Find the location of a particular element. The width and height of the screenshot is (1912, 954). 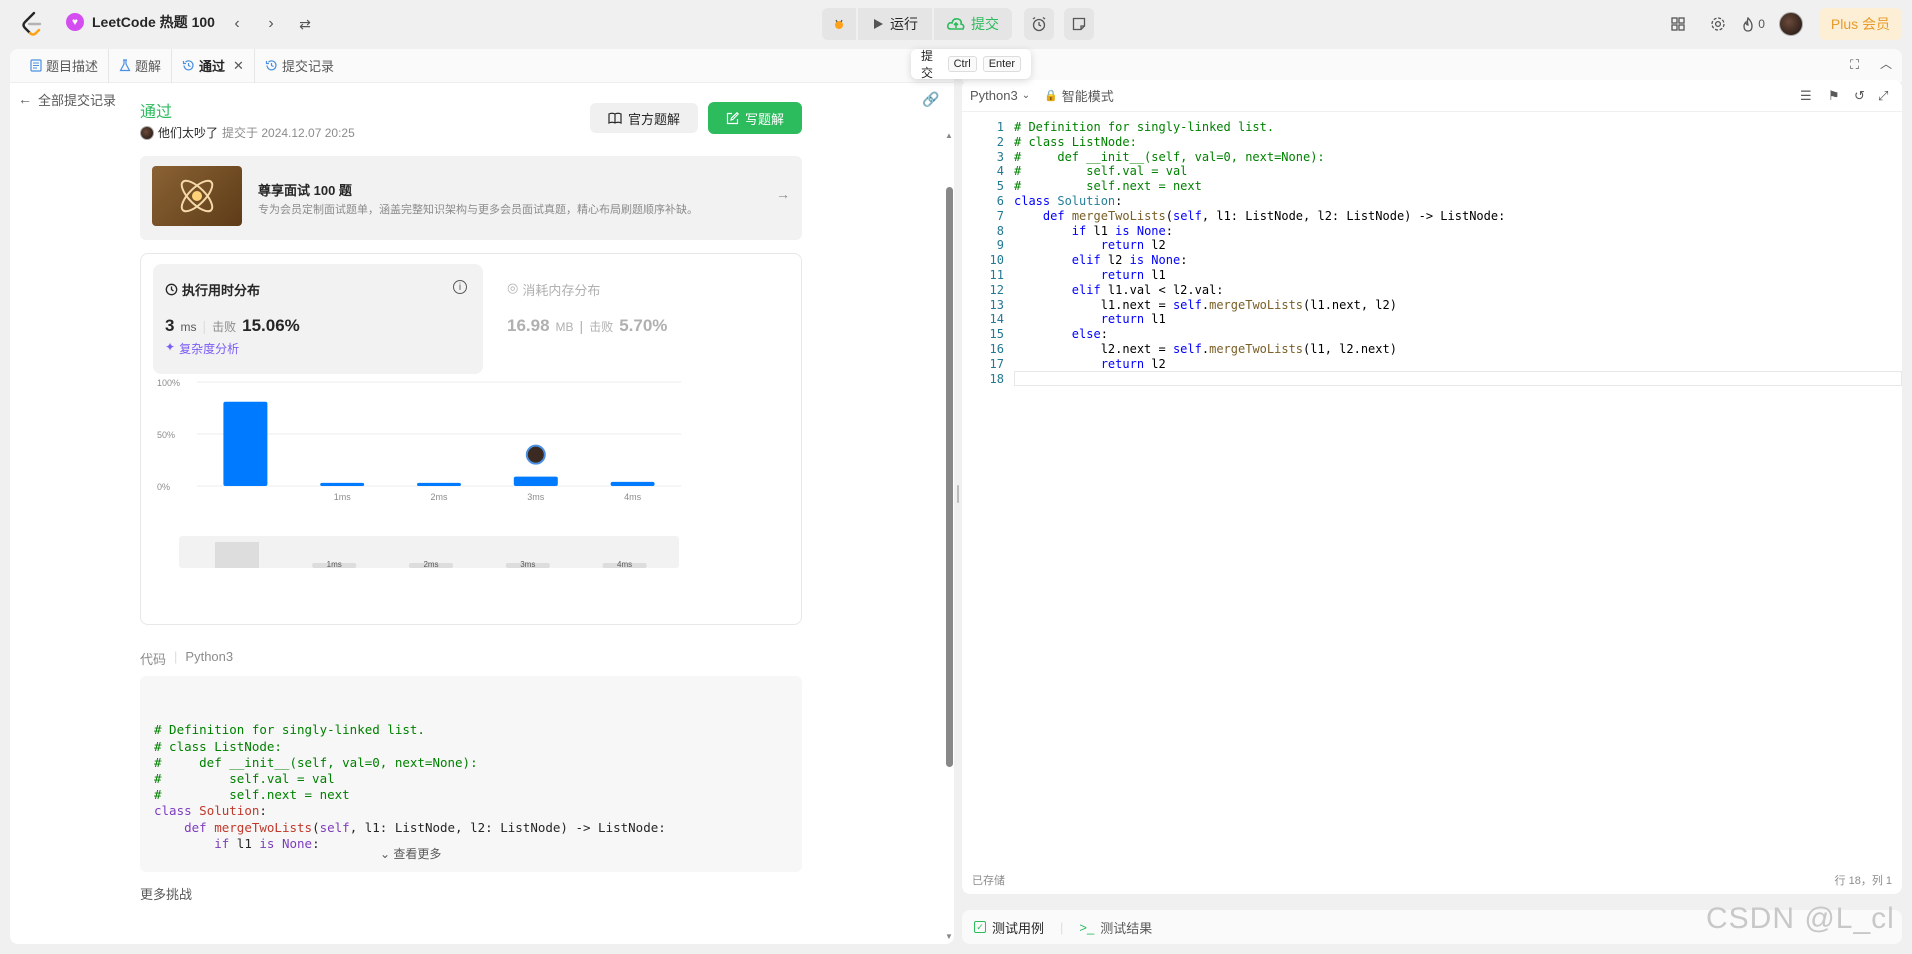

official-solution-button: 官方题解 is located at coordinates (644, 118).